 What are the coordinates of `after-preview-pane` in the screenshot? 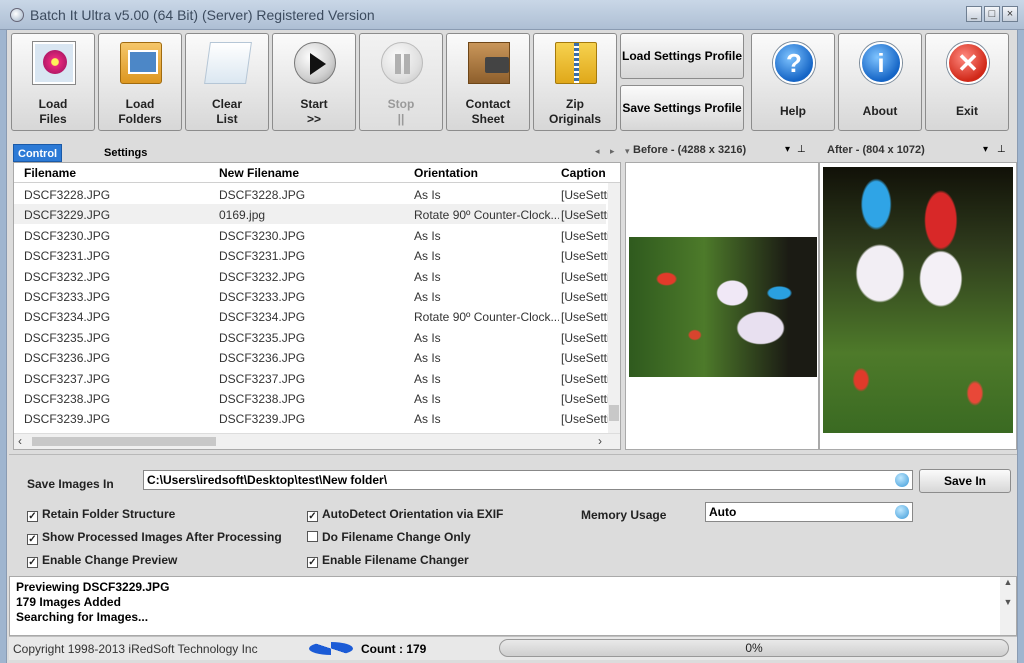 It's located at (918, 306).